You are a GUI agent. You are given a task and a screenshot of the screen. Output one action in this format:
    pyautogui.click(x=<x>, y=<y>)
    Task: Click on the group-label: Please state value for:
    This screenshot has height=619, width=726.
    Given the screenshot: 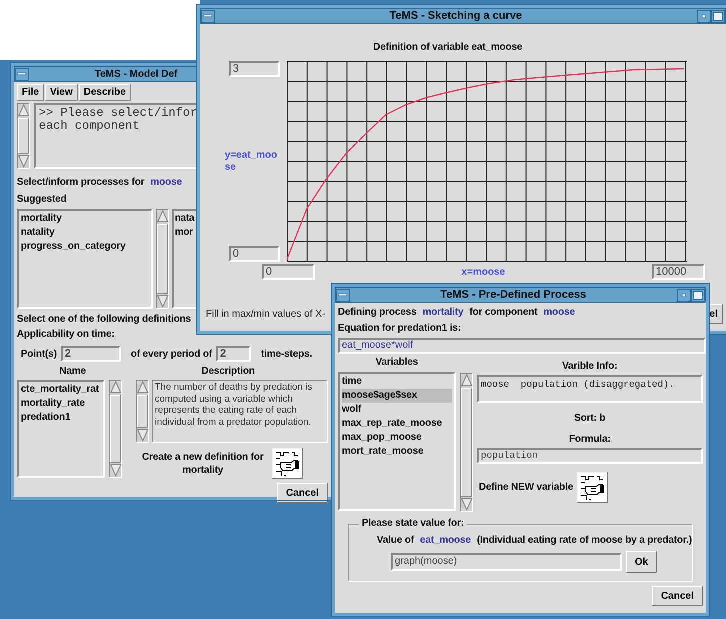 What is the action you would take?
    pyautogui.click(x=413, y=523)
    